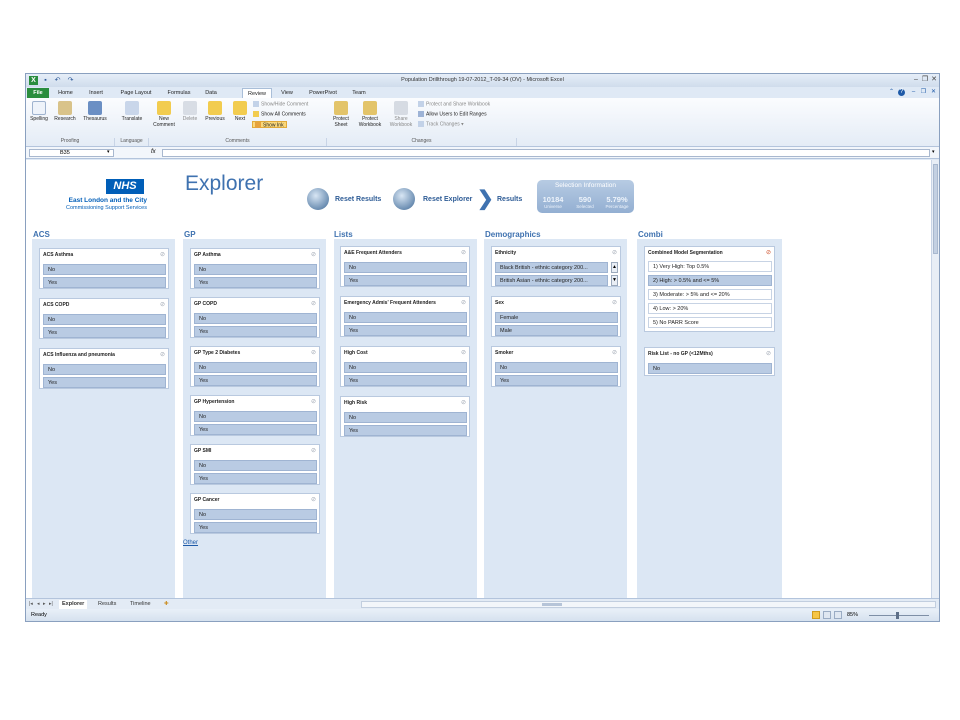 This screenshot has height=720, width=960. Describe the element at coordinates (190, 111) in the screenshot. I see `delete-comment-button: Delete` at that location.